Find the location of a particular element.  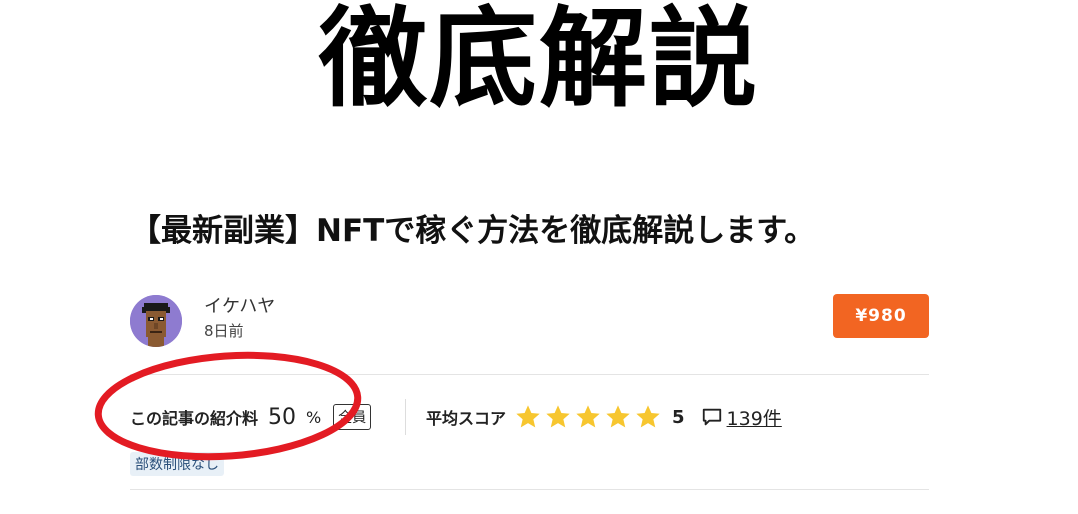

price-button: ¥980 is located at coordinates (881, 316).